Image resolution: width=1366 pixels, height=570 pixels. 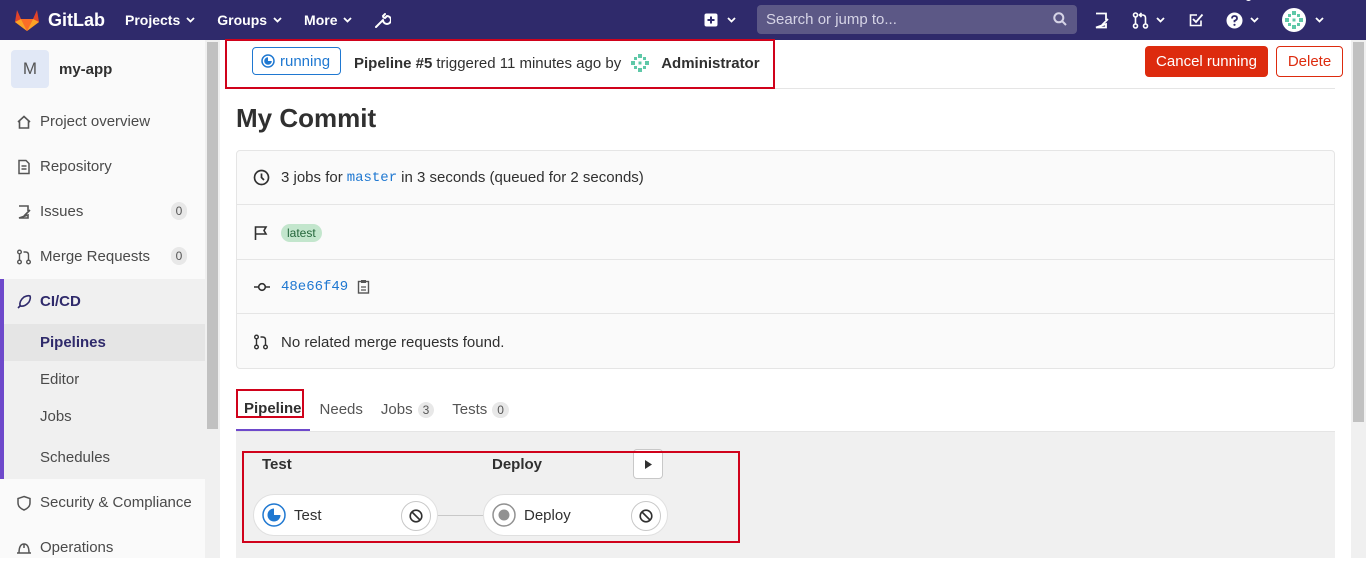 I want to click on merge-requests-count-badge: 0, so click(x=179, y=256).